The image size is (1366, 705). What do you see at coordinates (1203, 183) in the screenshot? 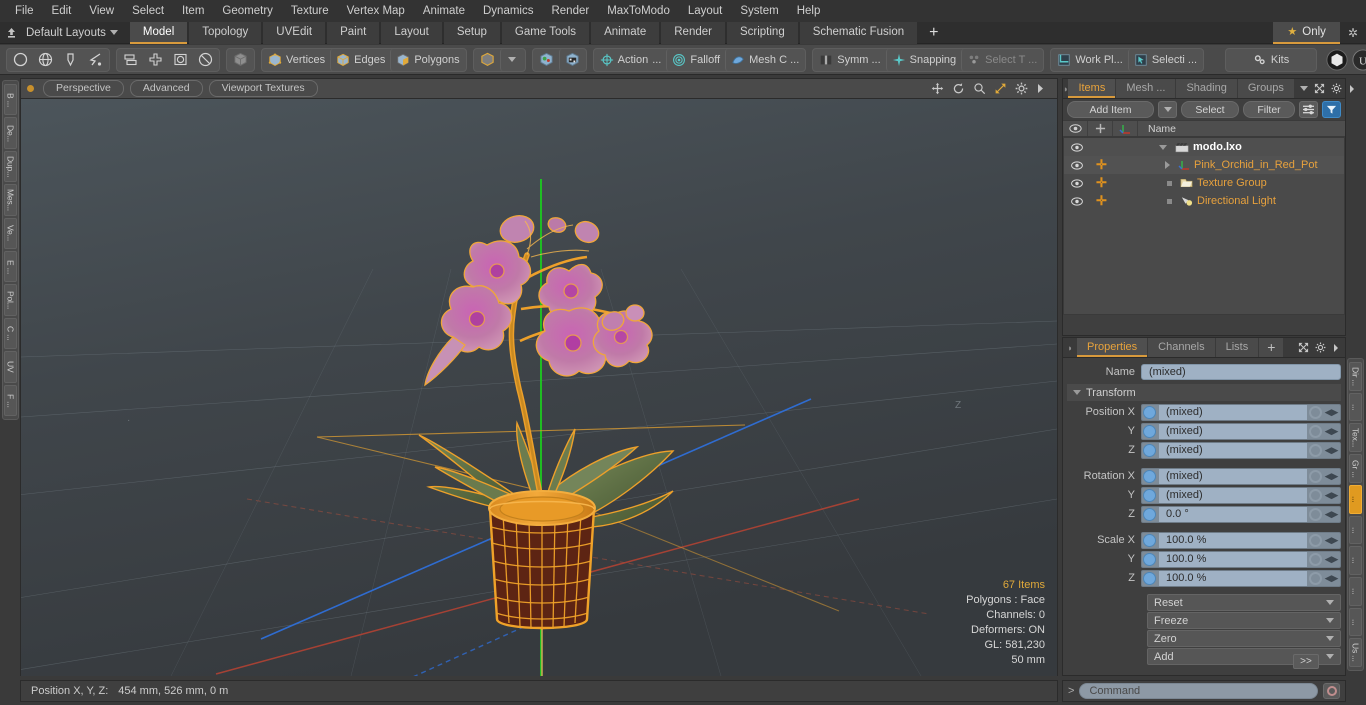
I see `row-name-texture-group: Texture Group` at bounding box center [1203, 183].